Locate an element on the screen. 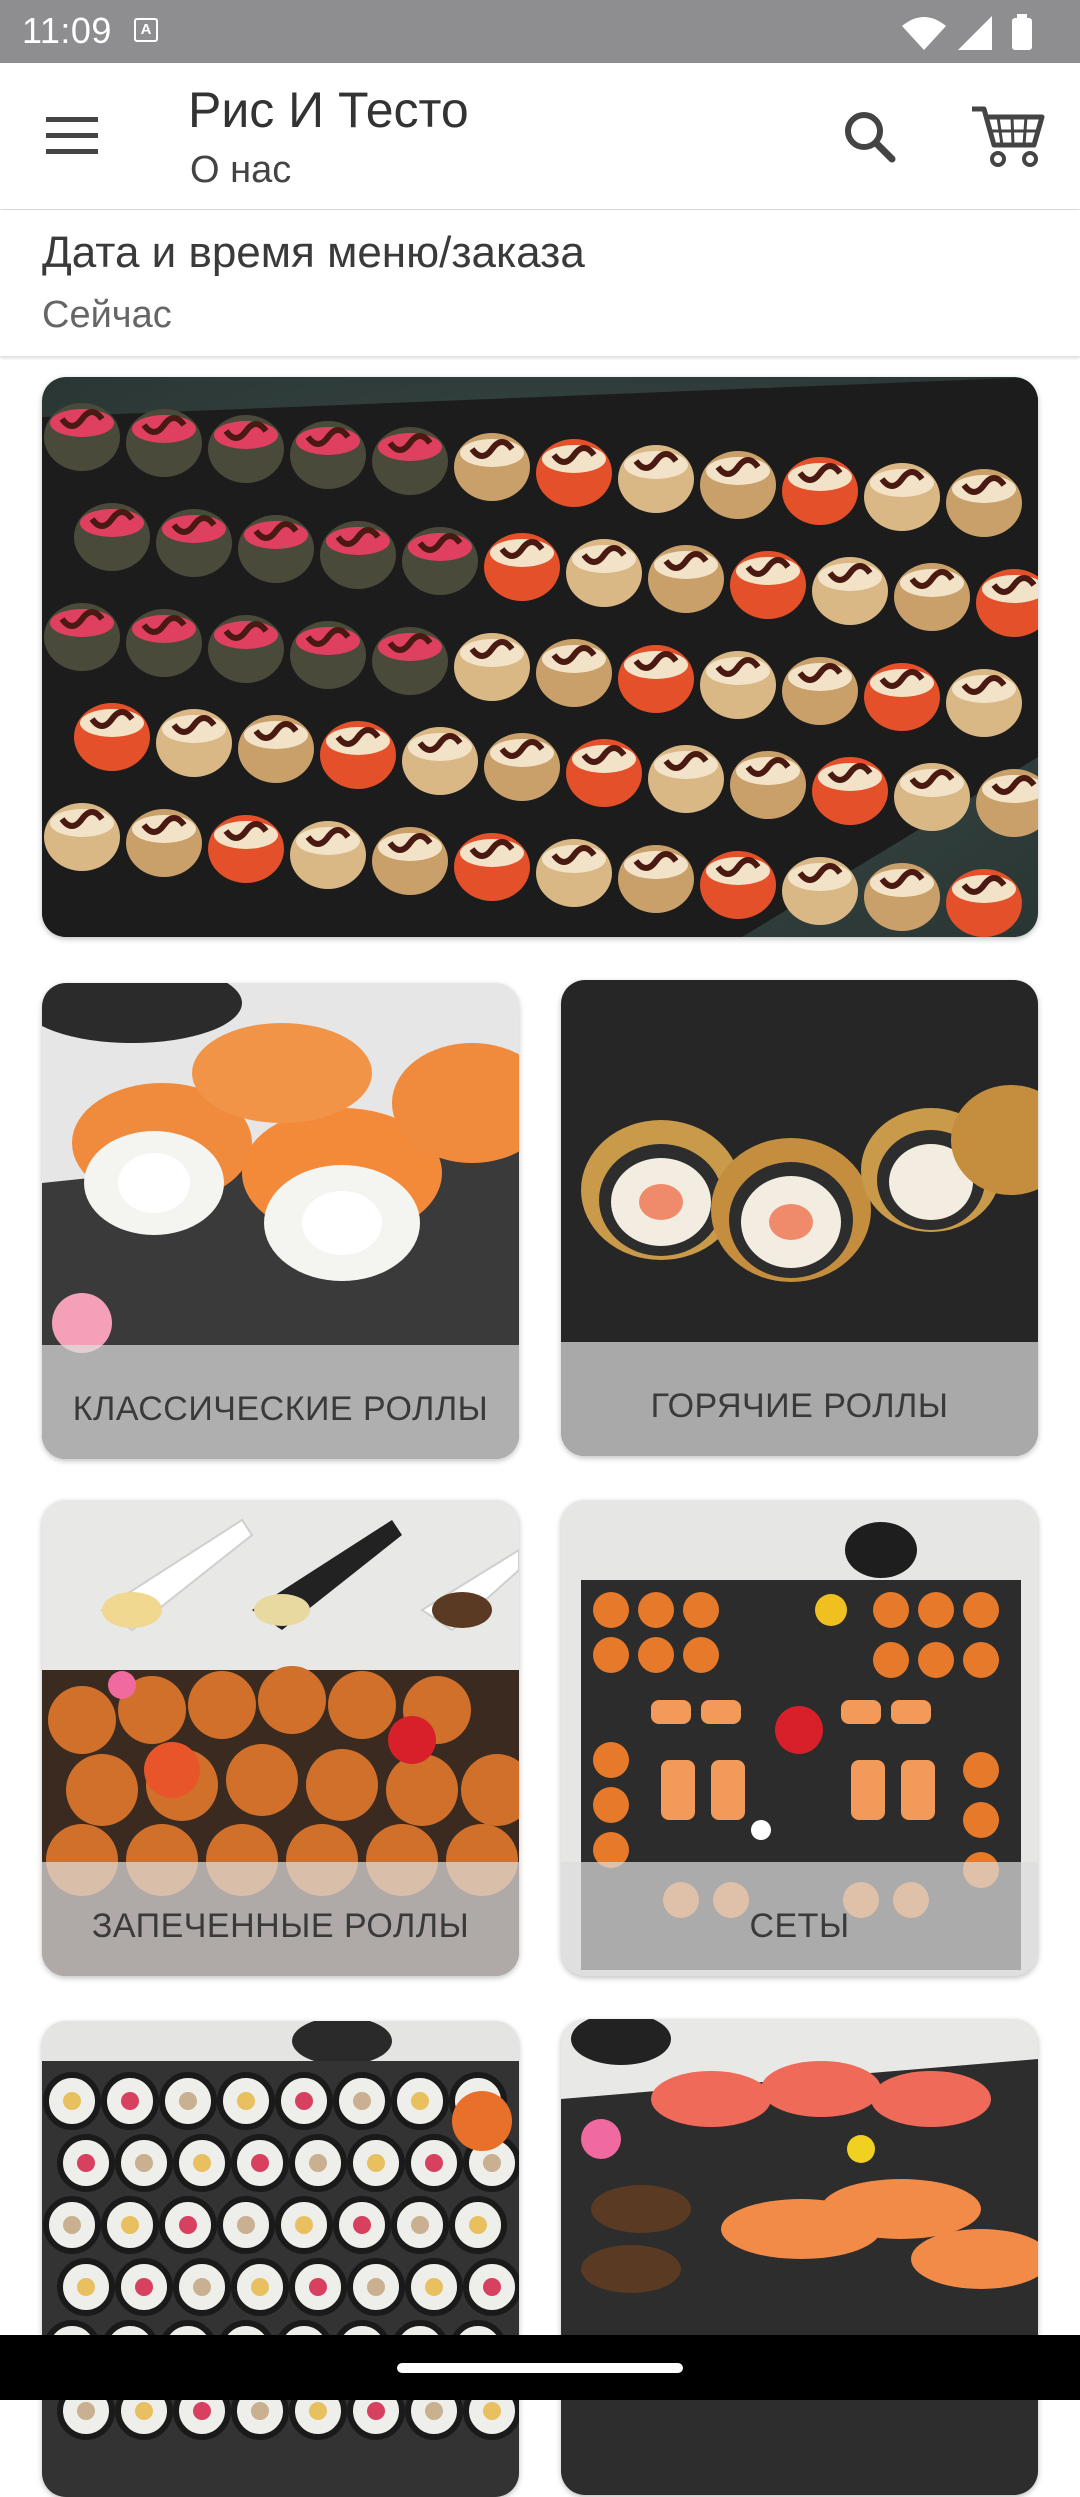  search-icon is located at coordinates (870, 137).